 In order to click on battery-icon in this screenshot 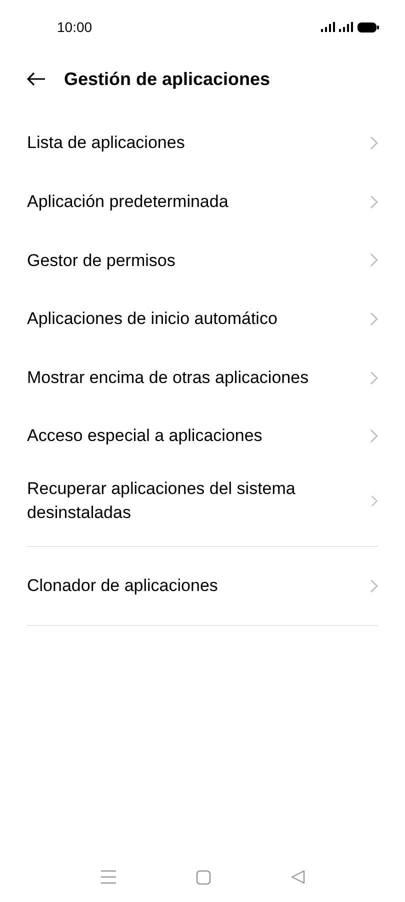, I will do `click(368, 27)`.